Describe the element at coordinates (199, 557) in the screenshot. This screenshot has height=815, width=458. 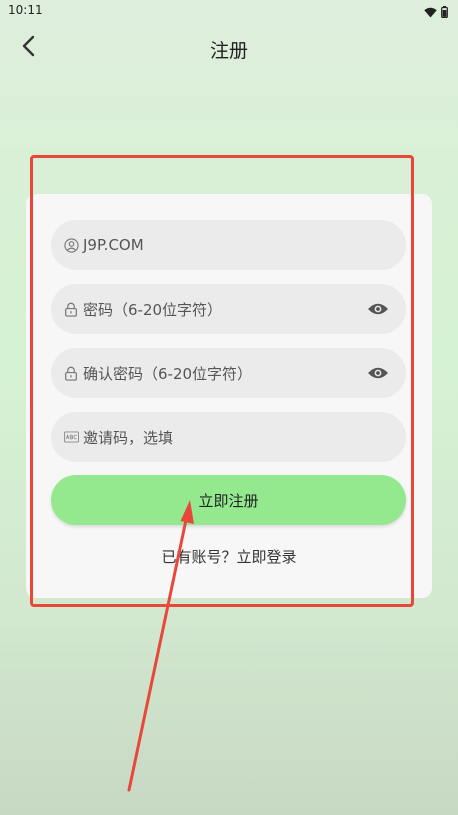
I see `login-prompt: 已有账号？` at that location.